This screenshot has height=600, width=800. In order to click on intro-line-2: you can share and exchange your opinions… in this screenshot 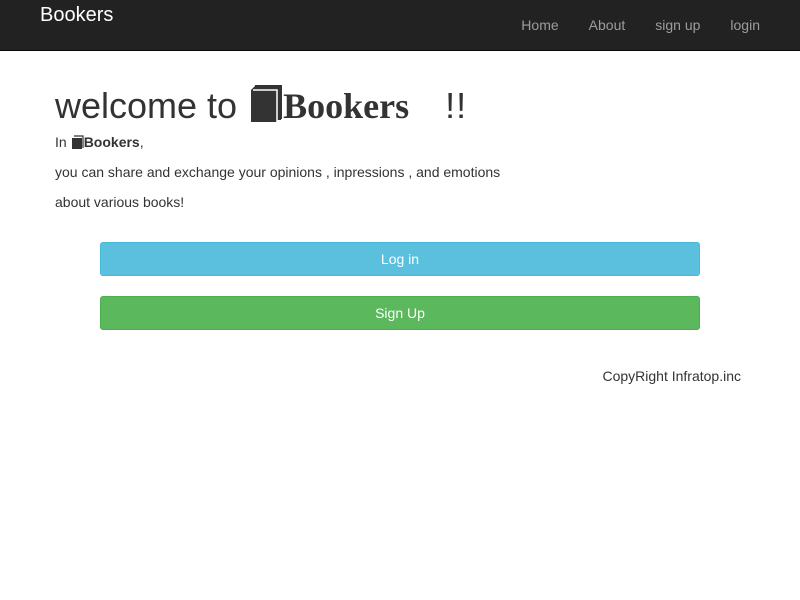, I will do `click(278, 172)`.